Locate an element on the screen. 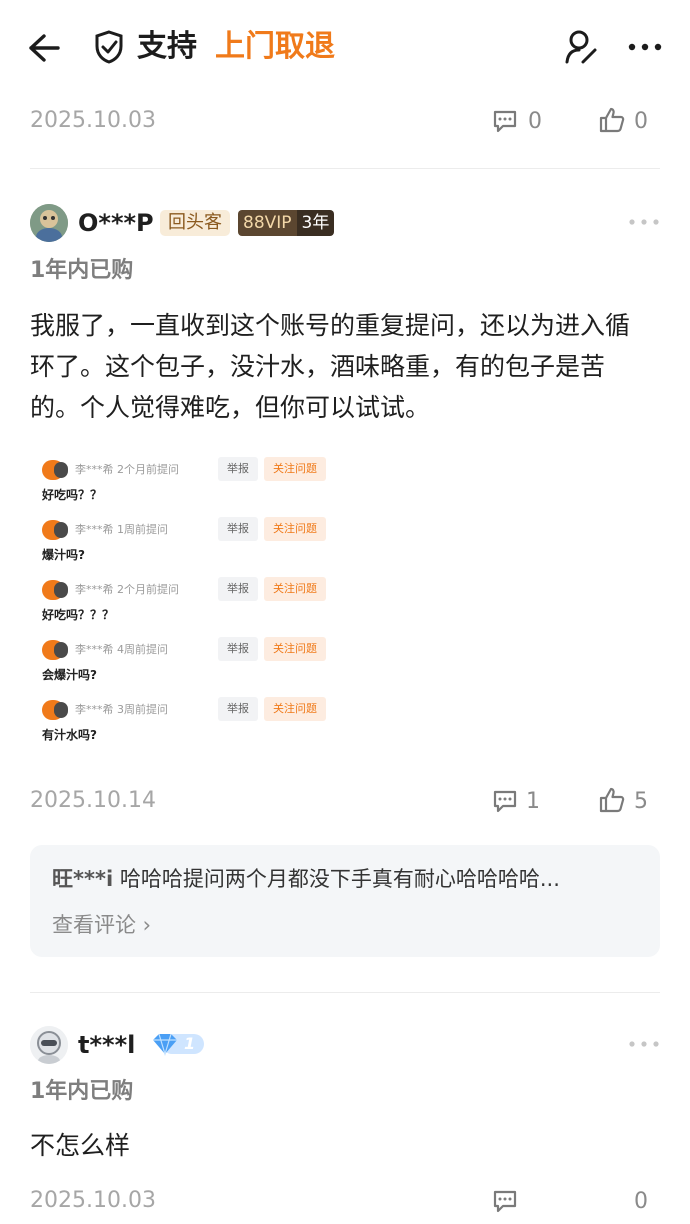 This screenshot has width=690, height=1224. level-number: 1 is located at coordinates (190, 1043).